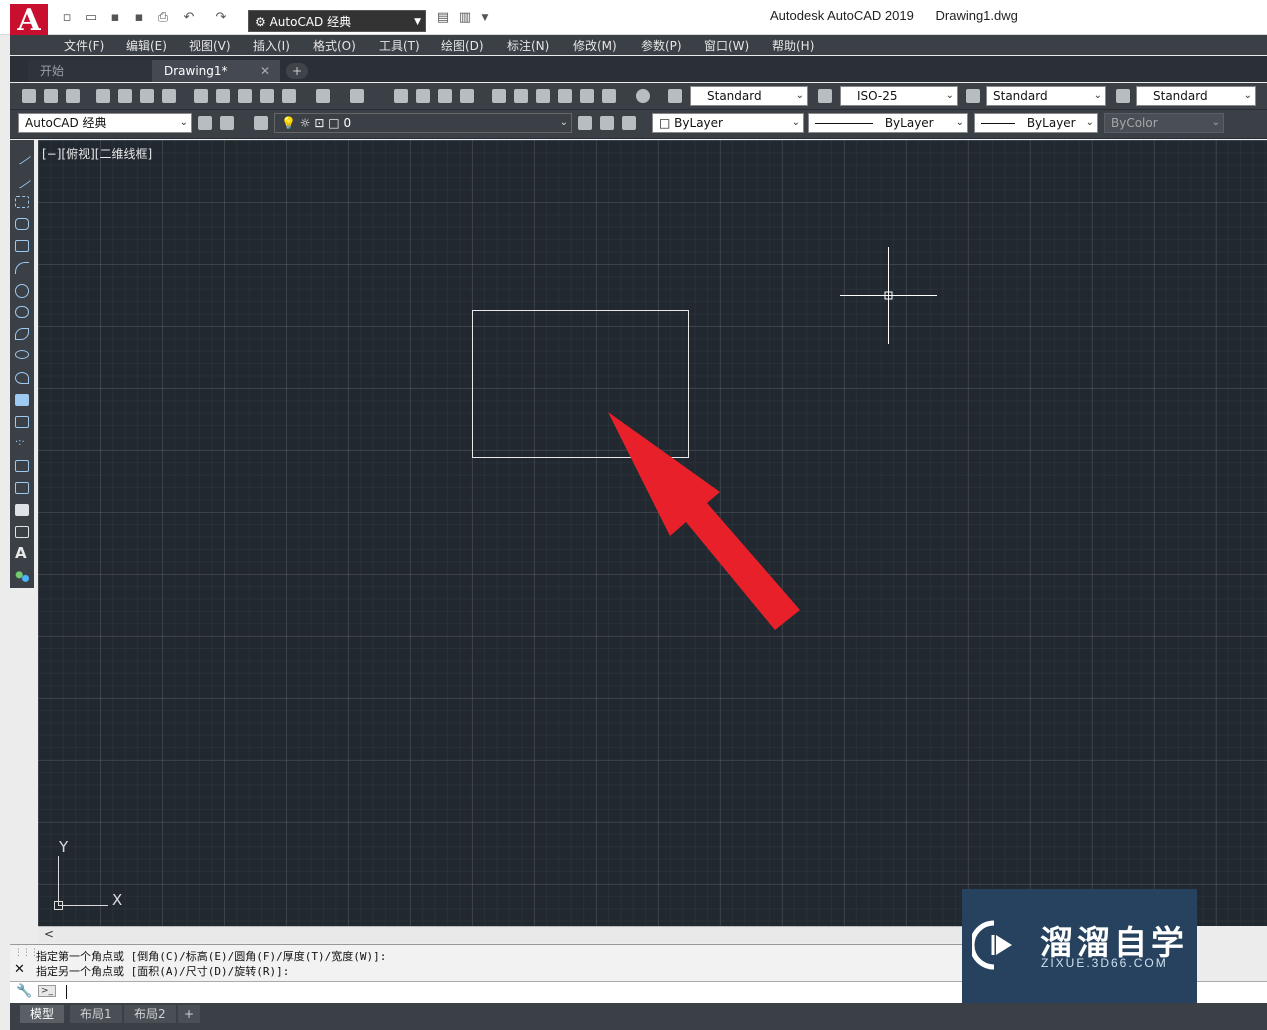 The width and height of the screenshot is (1267, 1030). What do you see at coordinates (150, 1014) in the screenshot?
I see `tab-layout2: 布局2` at bounding box center [150, 1014].